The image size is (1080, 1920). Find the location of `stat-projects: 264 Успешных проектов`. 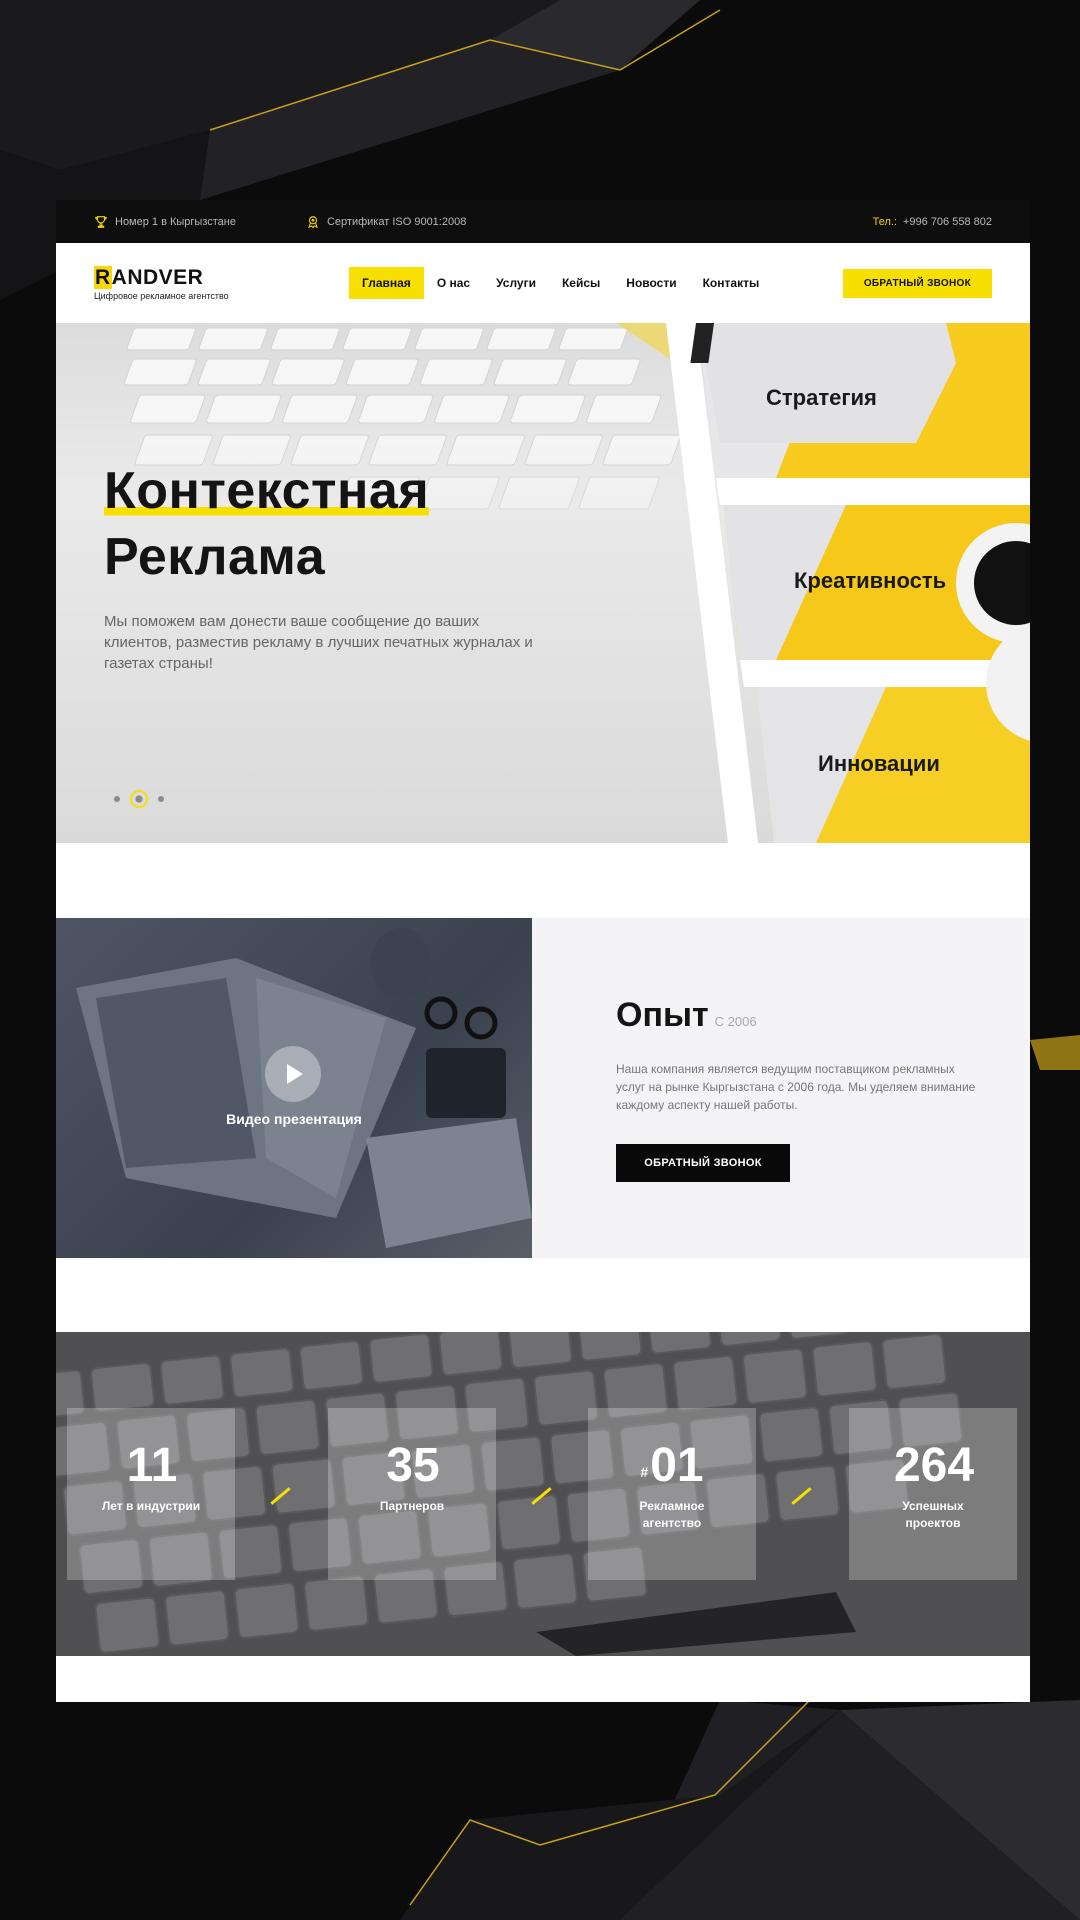

stat-projects: 264 Успешных проектов is located at coordinates (933, 1494).